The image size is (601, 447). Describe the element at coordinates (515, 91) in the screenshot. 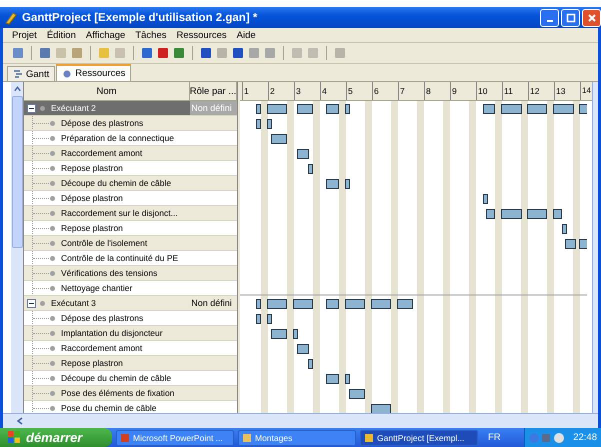

I see `day-header: 11` at that location.